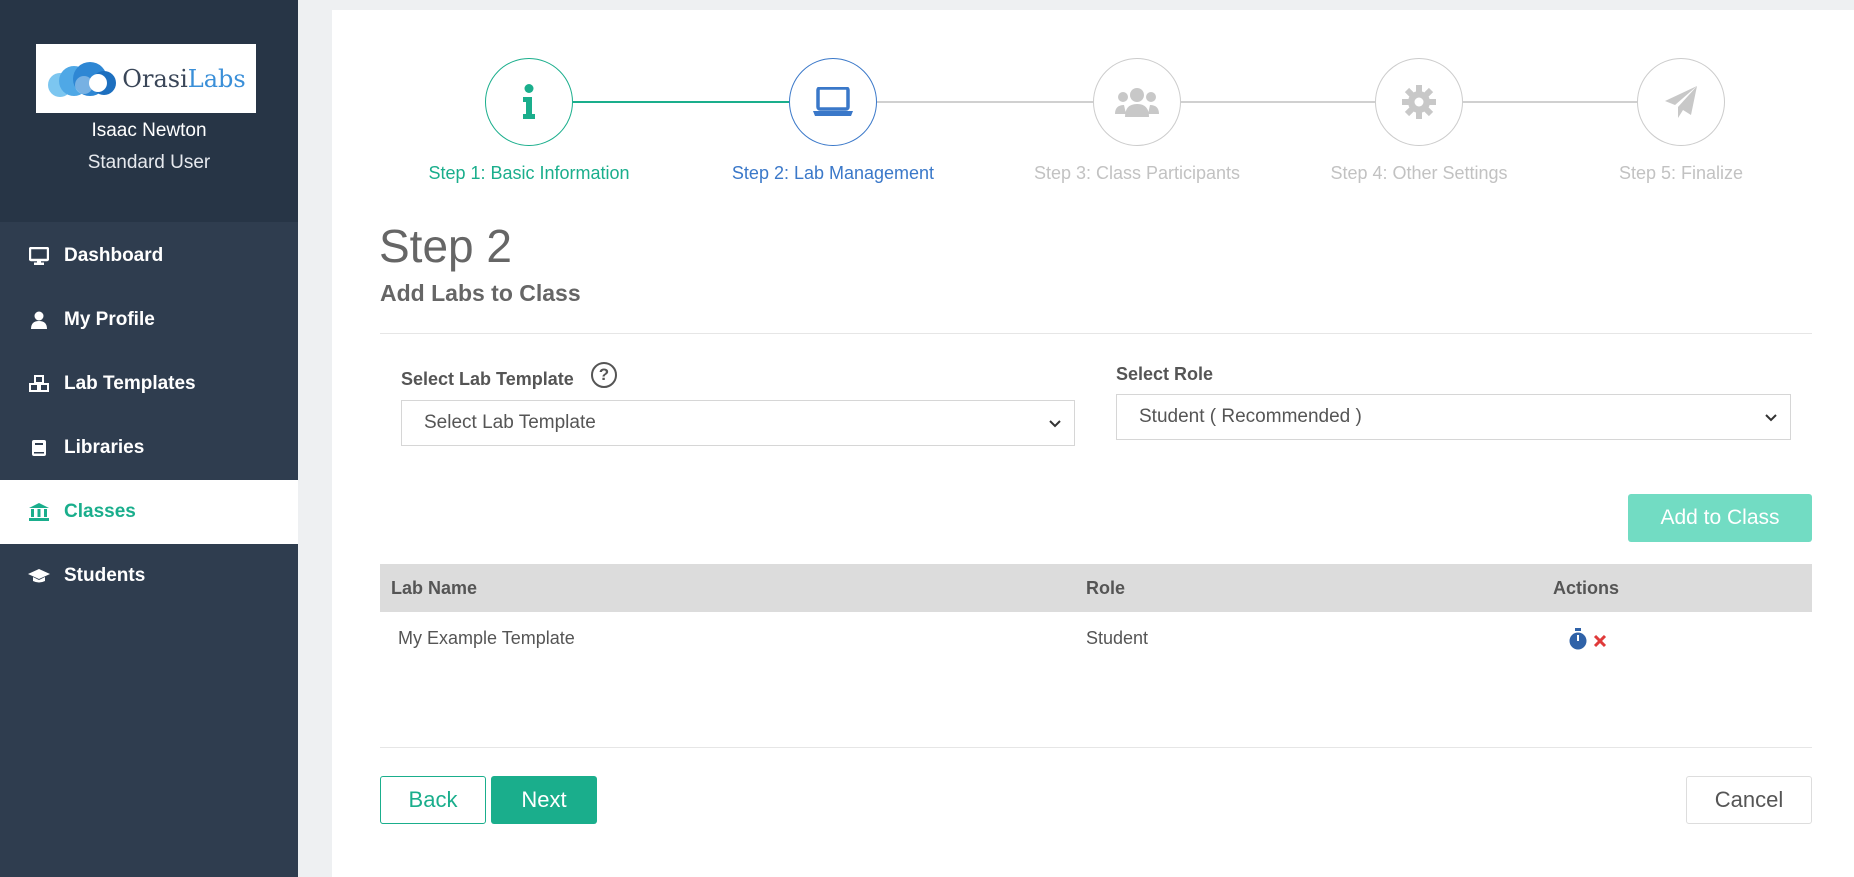 The image size is (1854, 877). I want to click on role-select: Student ( Recommended ), so click(1453, 417).